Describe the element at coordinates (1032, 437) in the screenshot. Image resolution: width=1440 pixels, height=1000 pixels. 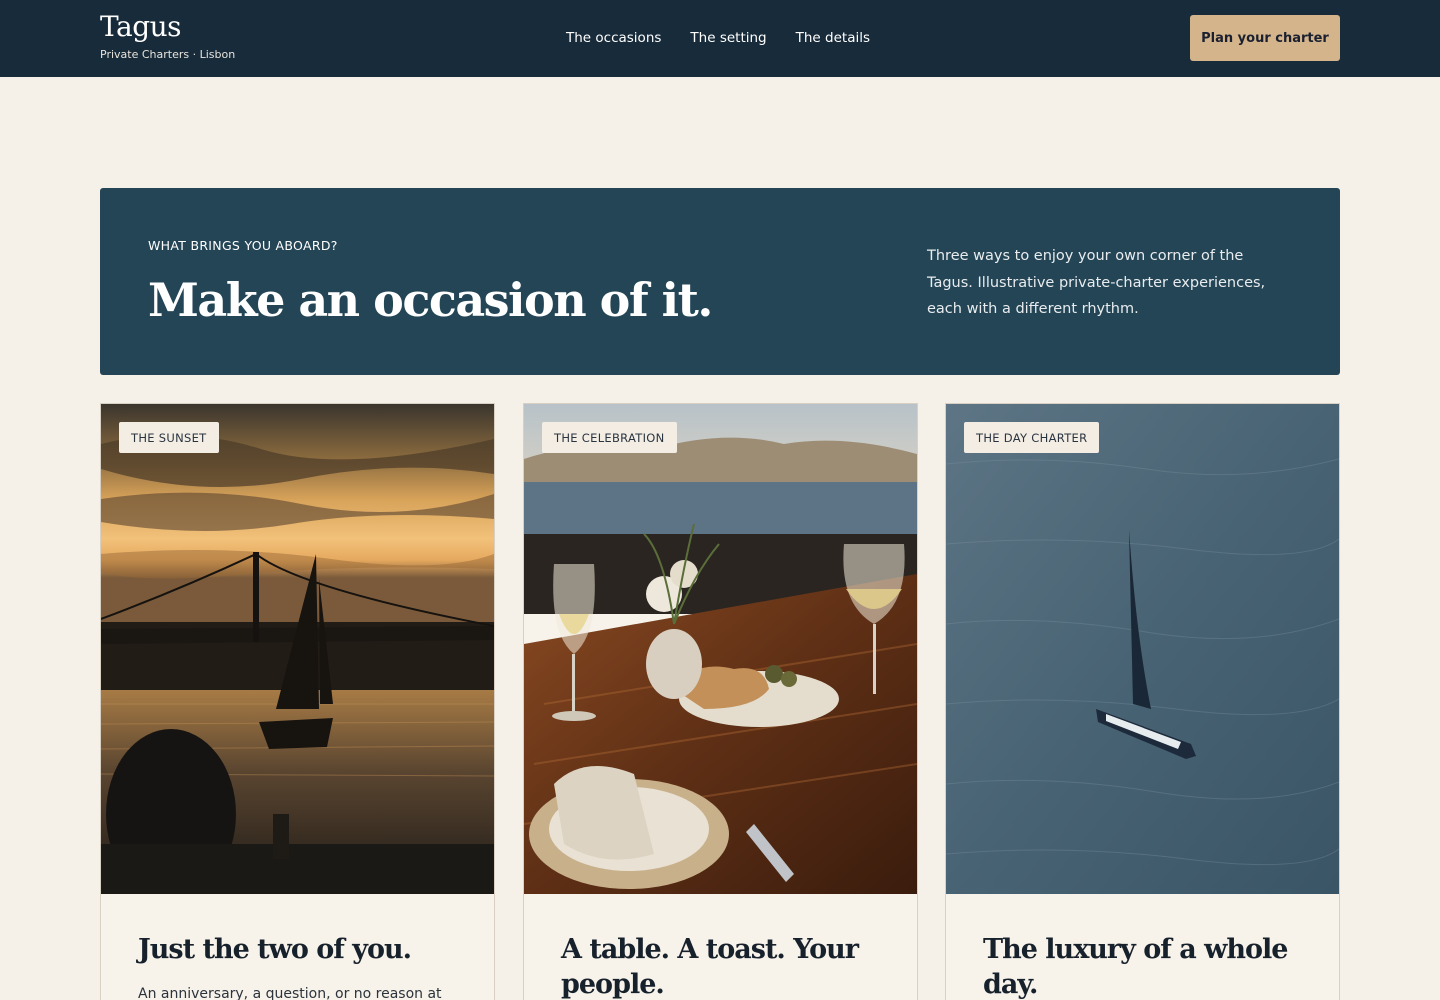
I see `card-badge: THE DAY CHARTER` at that location.